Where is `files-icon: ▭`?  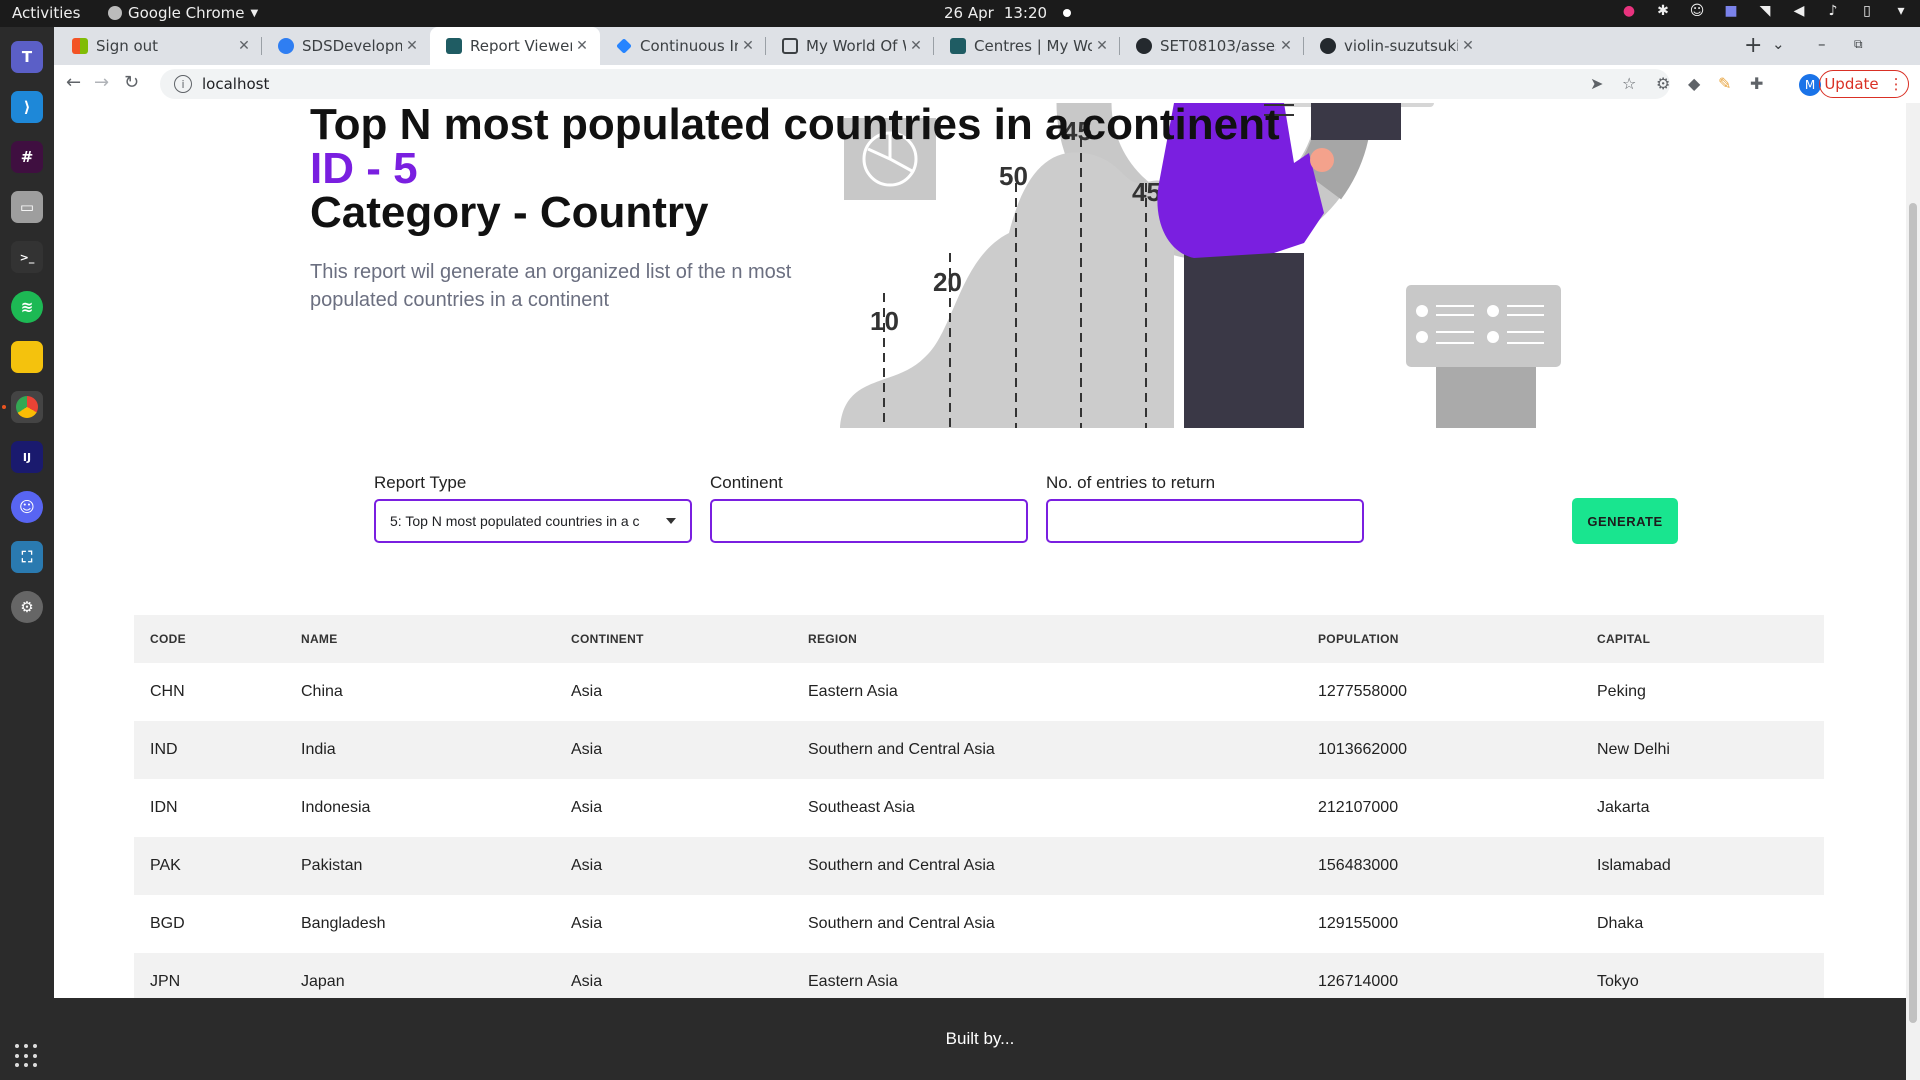 files-icon: ▭ is located at coordinates (27, 207).